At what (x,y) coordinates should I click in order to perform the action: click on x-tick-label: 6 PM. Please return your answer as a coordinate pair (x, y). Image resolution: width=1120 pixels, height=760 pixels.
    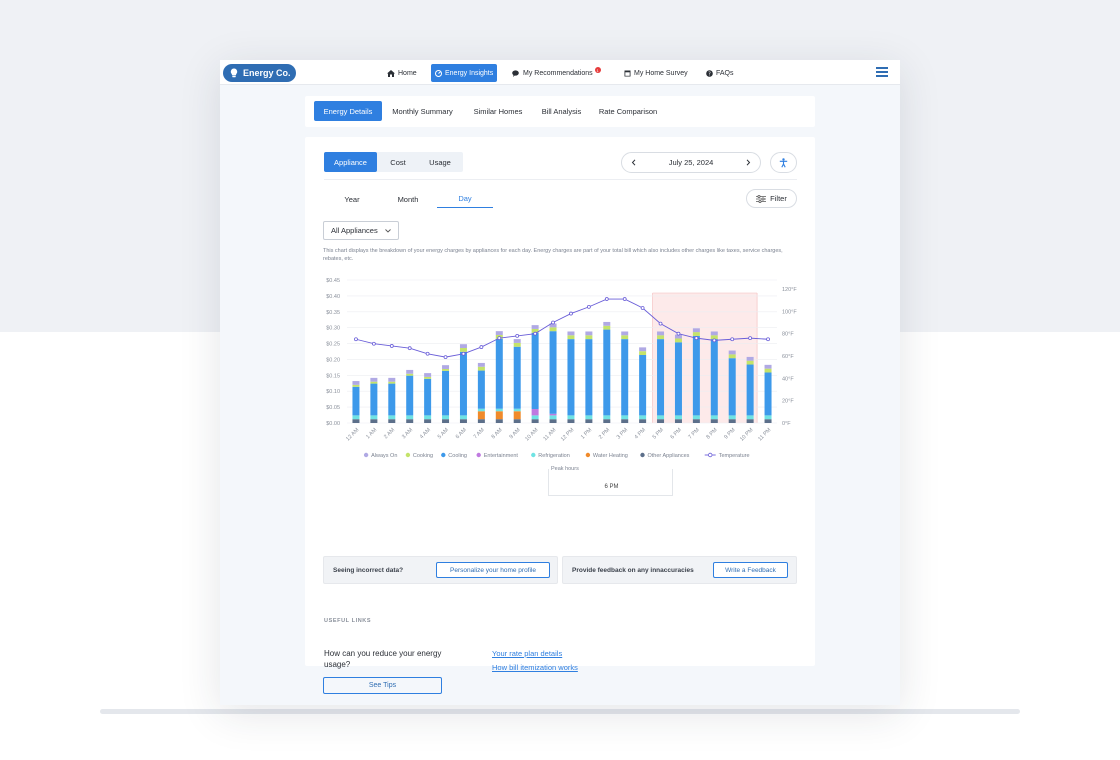
    Looking at the image, I should click on (677, 434).